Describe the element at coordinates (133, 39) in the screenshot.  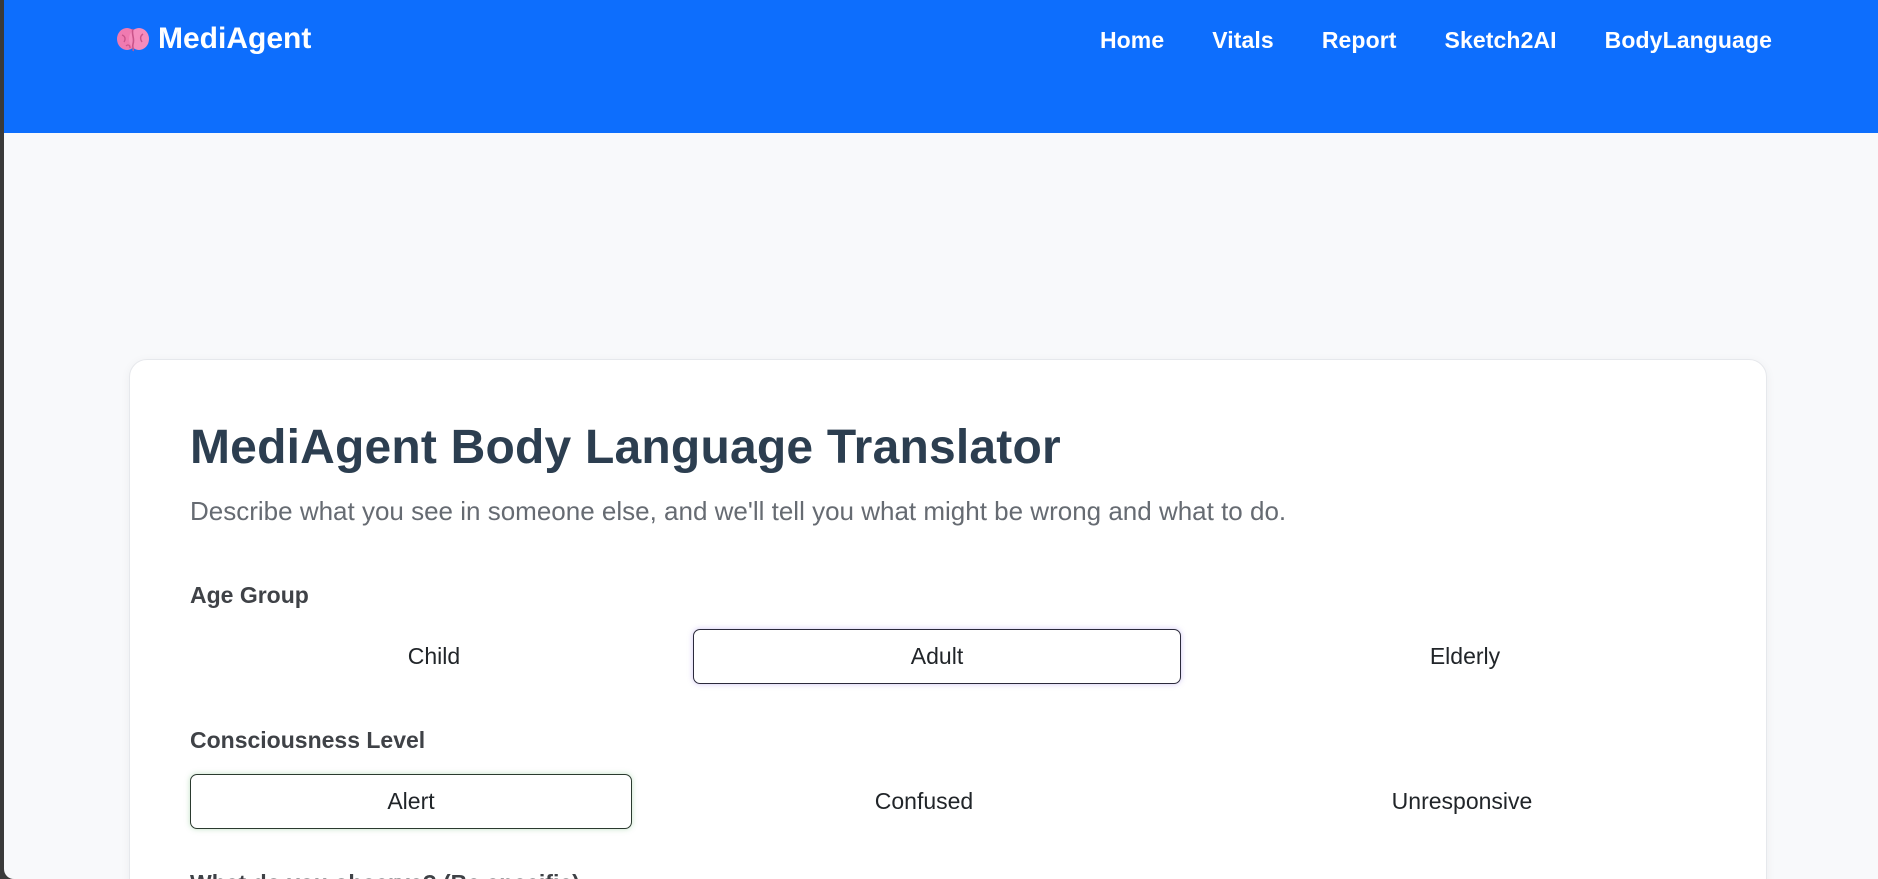
I see `brain-icon` at that location.